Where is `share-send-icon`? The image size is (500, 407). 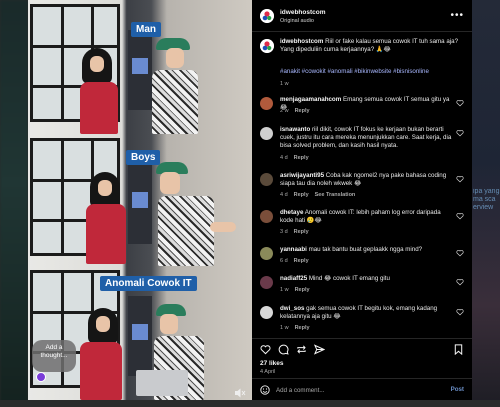 share-send-icon is located at coordinates (319, 349).